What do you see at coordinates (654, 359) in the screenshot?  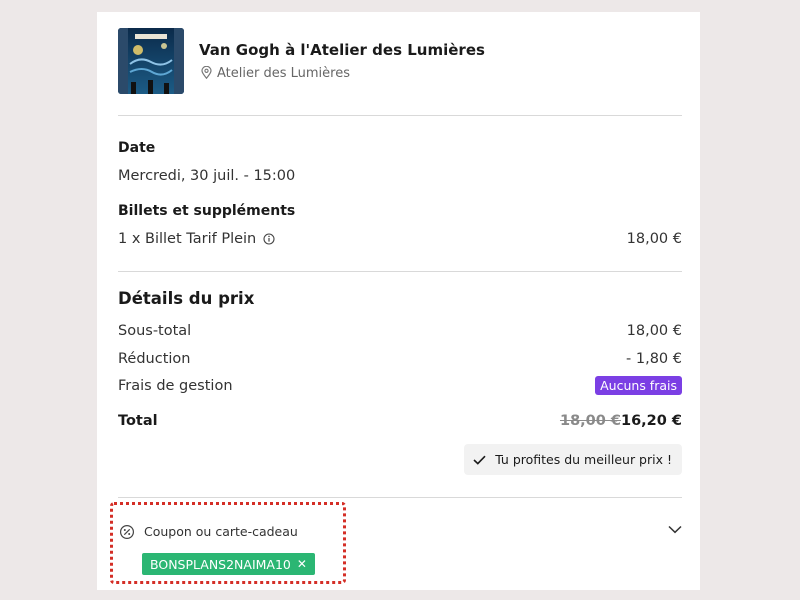 I see `discount-value: - 1,80 €` at bounding box center [654, 359].